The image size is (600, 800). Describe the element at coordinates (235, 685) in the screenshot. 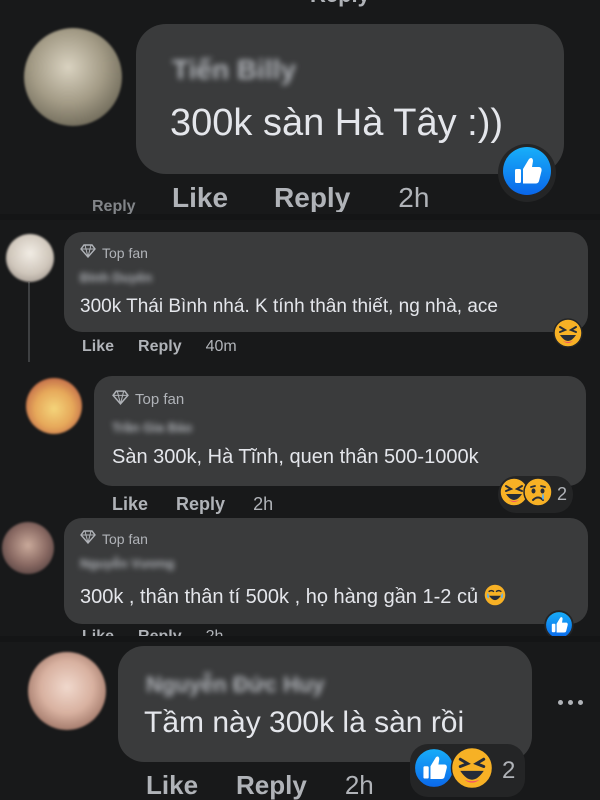

I see `comment-author: Nguyễn Đức Huy` at that location.